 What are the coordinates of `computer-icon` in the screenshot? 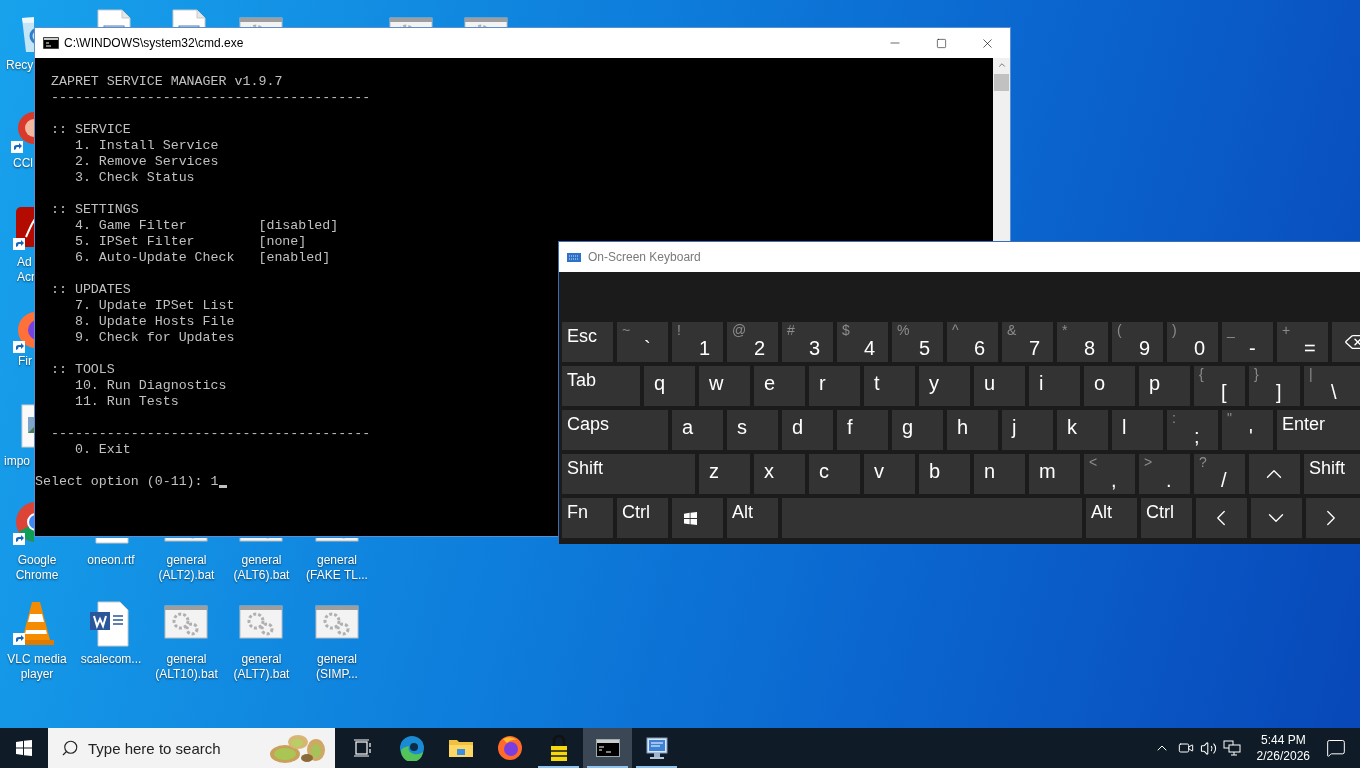 It's located at (656, 748).